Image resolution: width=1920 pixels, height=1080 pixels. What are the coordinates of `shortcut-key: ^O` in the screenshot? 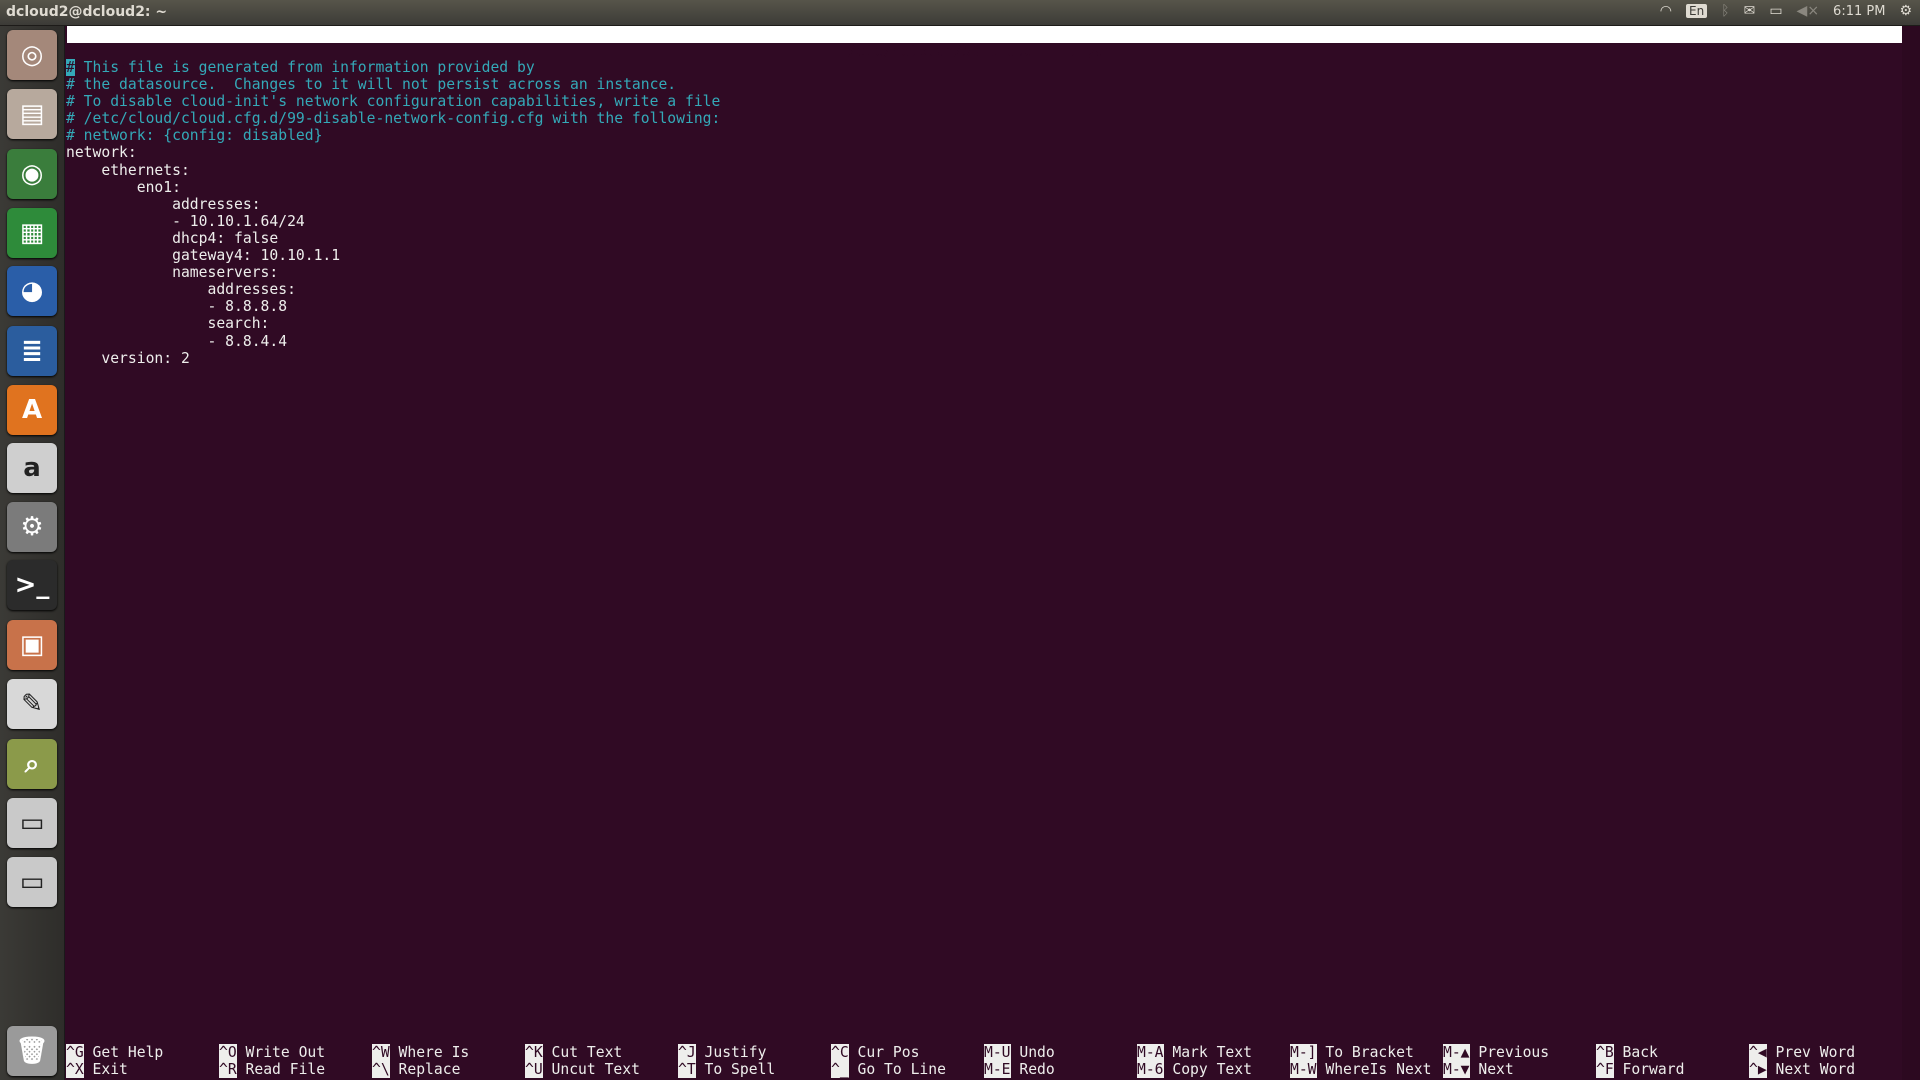 It's located at (228, 1052).